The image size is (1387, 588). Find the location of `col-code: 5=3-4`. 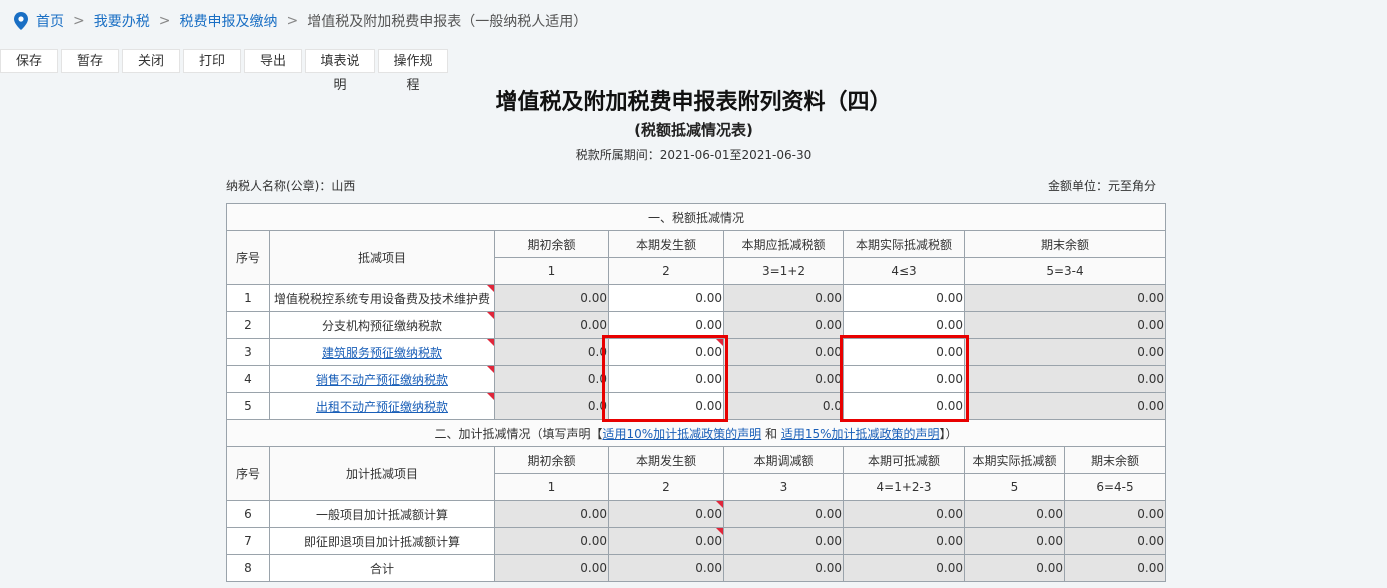

col-code: 5=3-4 is located at coordinates (1065, 271).